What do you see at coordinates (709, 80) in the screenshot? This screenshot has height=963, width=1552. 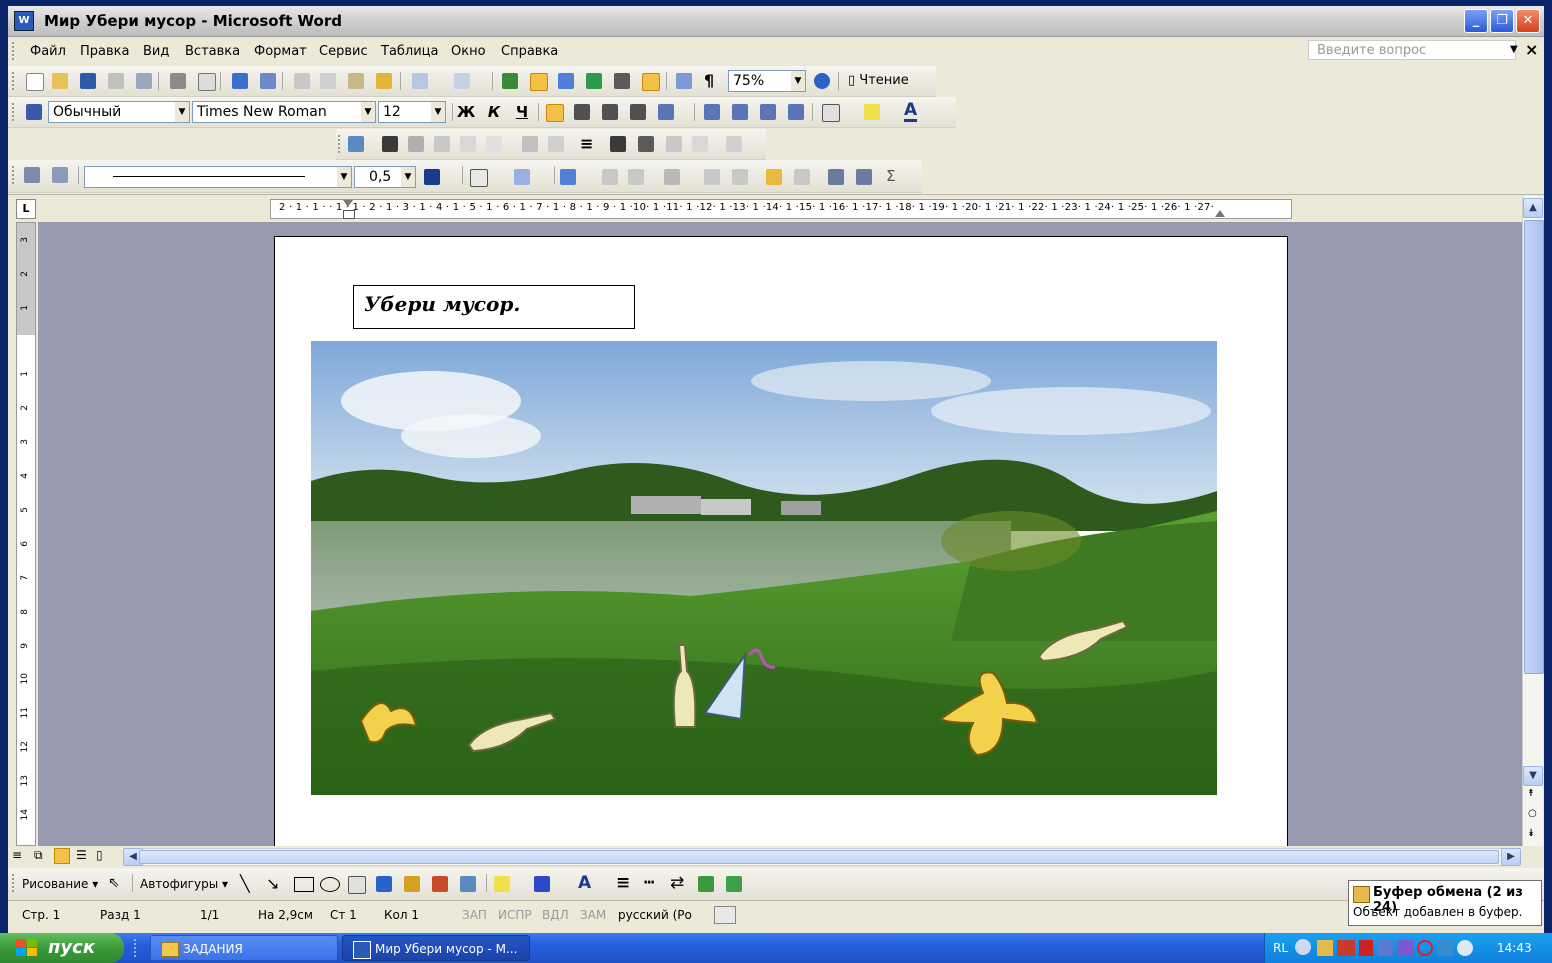 I see `show-formatting-icon: ¶` at bounding box center [709, 80].